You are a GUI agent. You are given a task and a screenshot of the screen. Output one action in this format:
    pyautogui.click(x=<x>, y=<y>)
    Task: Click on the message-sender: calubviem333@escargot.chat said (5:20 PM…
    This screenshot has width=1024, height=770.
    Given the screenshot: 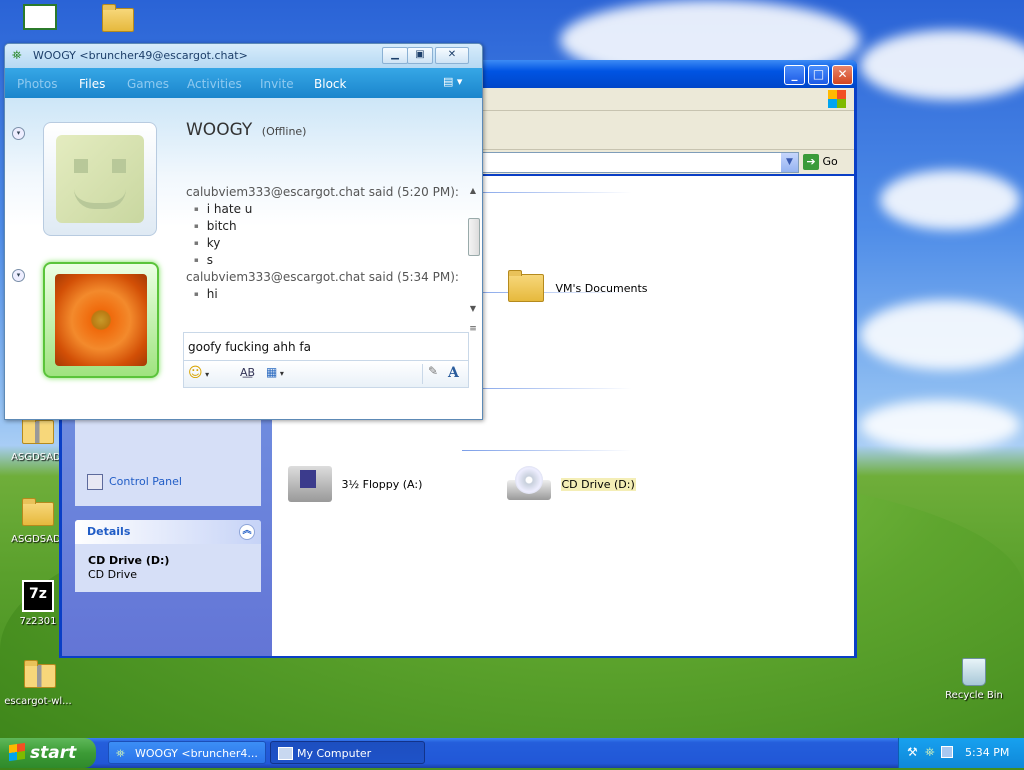 What is the action you would take?
    pyautogui.click(x=322, y=192)
    